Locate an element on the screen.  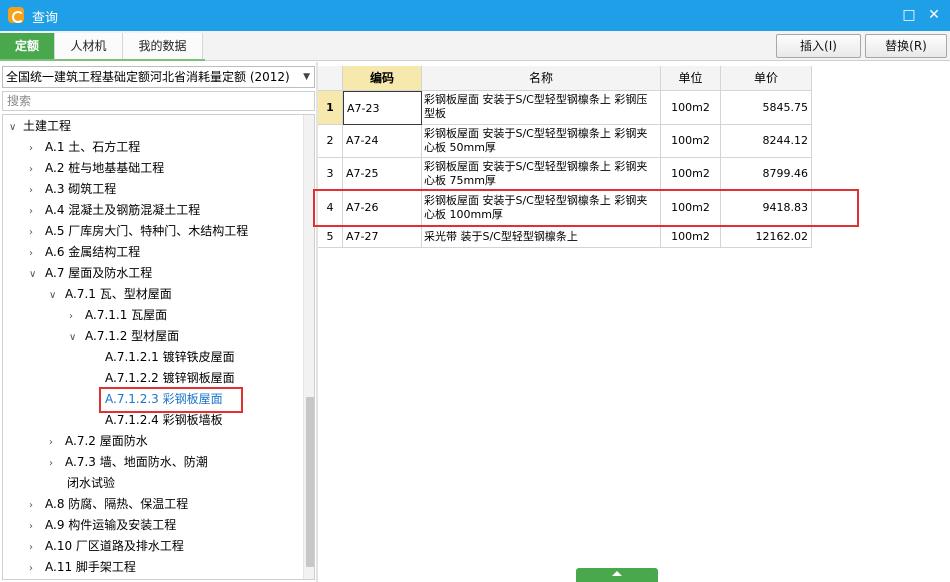
app-logo-icon is located at coordinates (16, 15).